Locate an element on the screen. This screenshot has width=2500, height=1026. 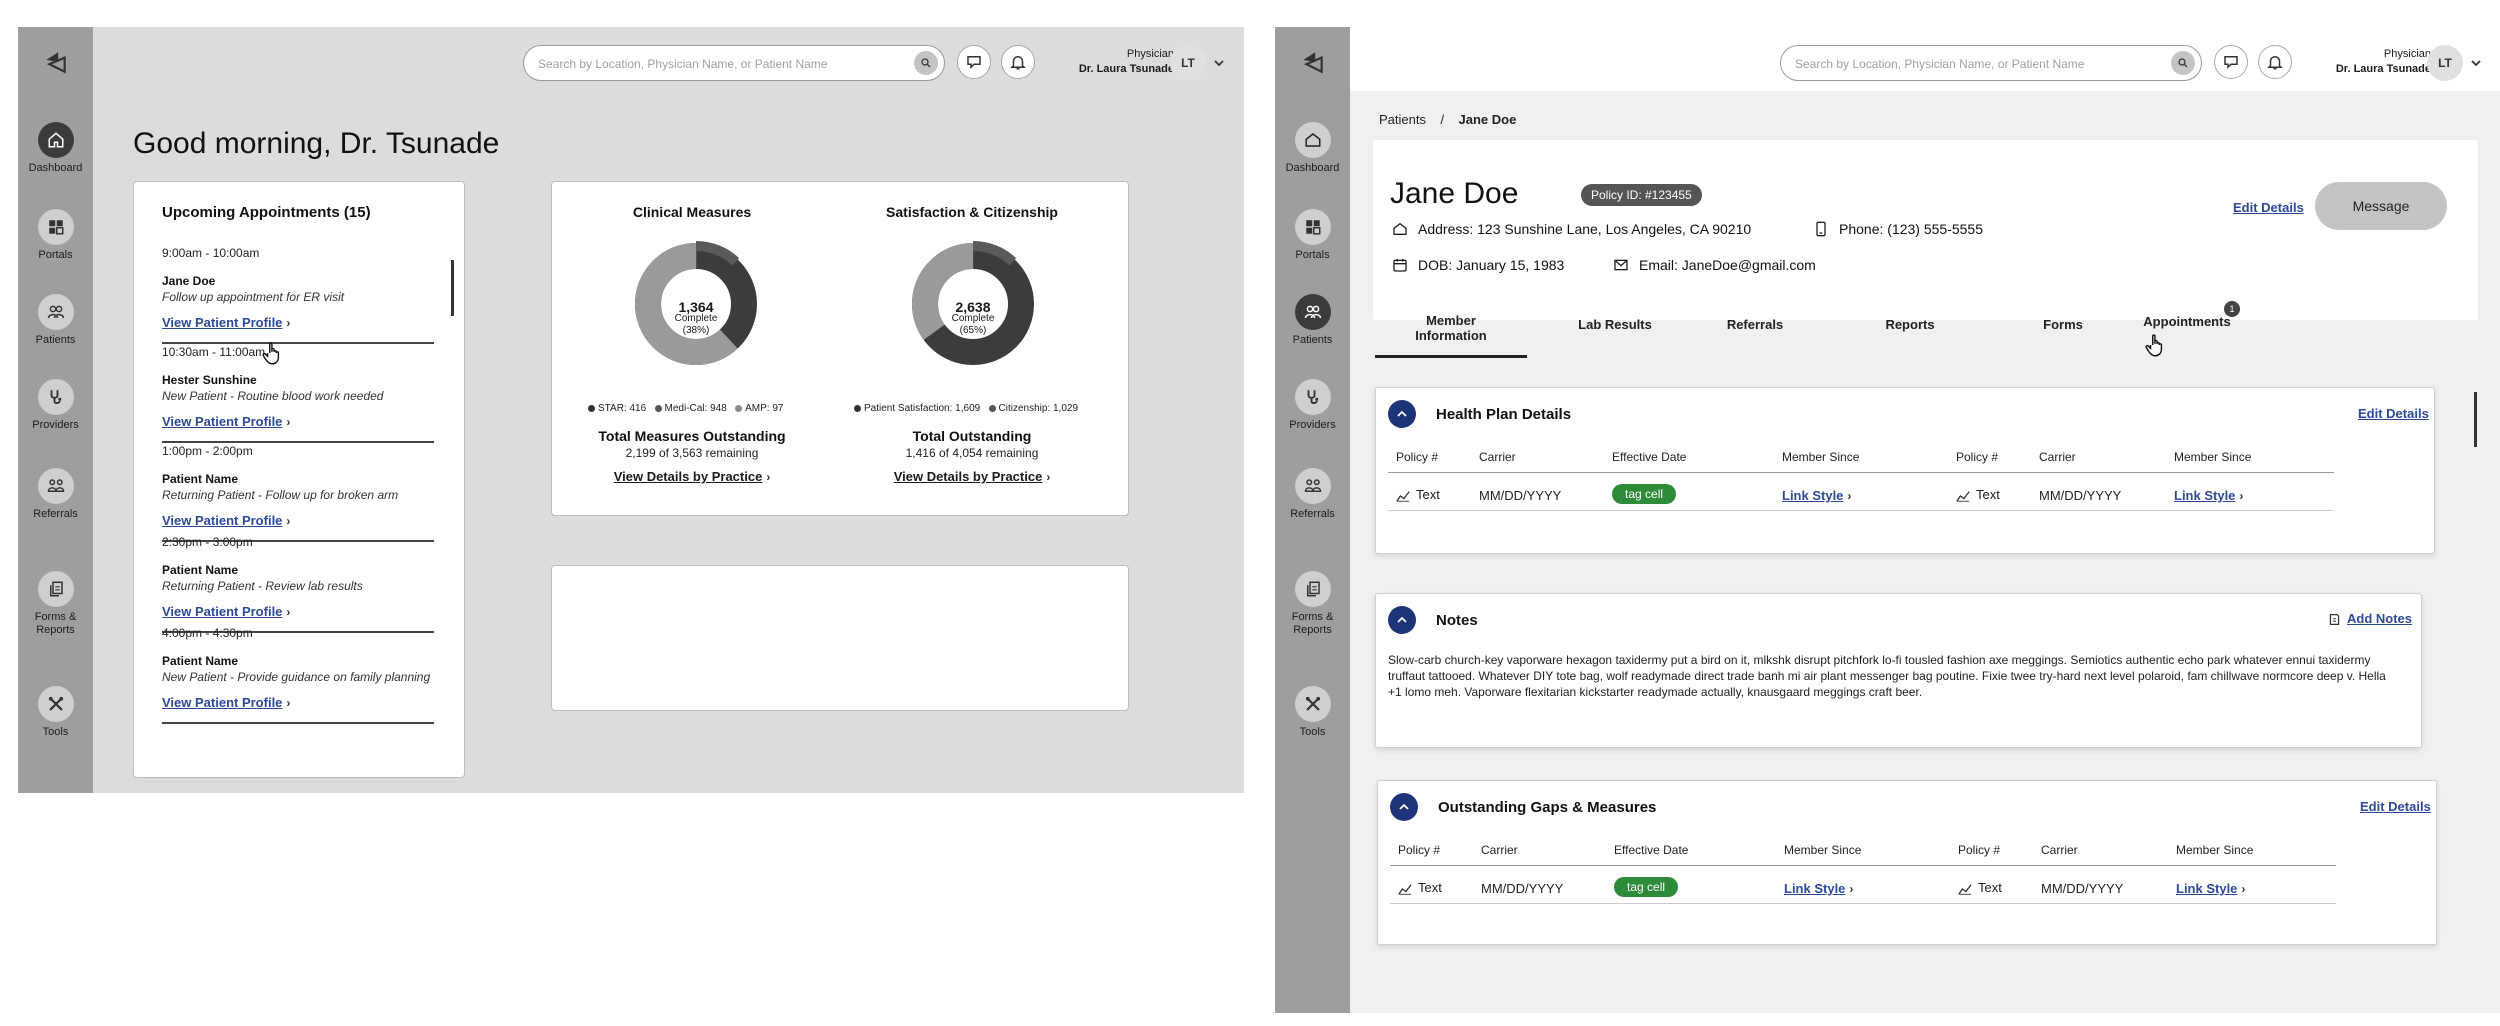
satisfaction-total-sub: 1,416 of 4,054 remaining is located at coordinates (972, 453).